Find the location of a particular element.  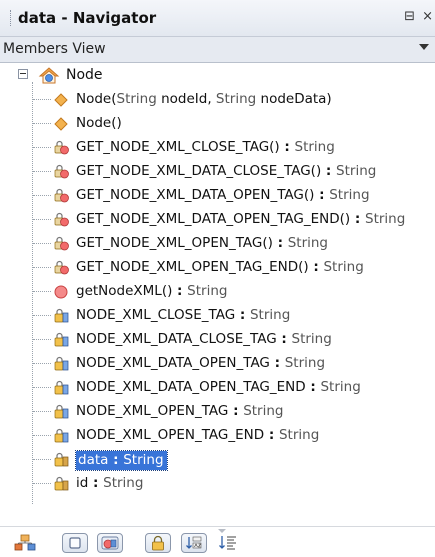

member-name: NODE_XML_DATA_OPEN_TAG_END is located at coordinates (191, 387).